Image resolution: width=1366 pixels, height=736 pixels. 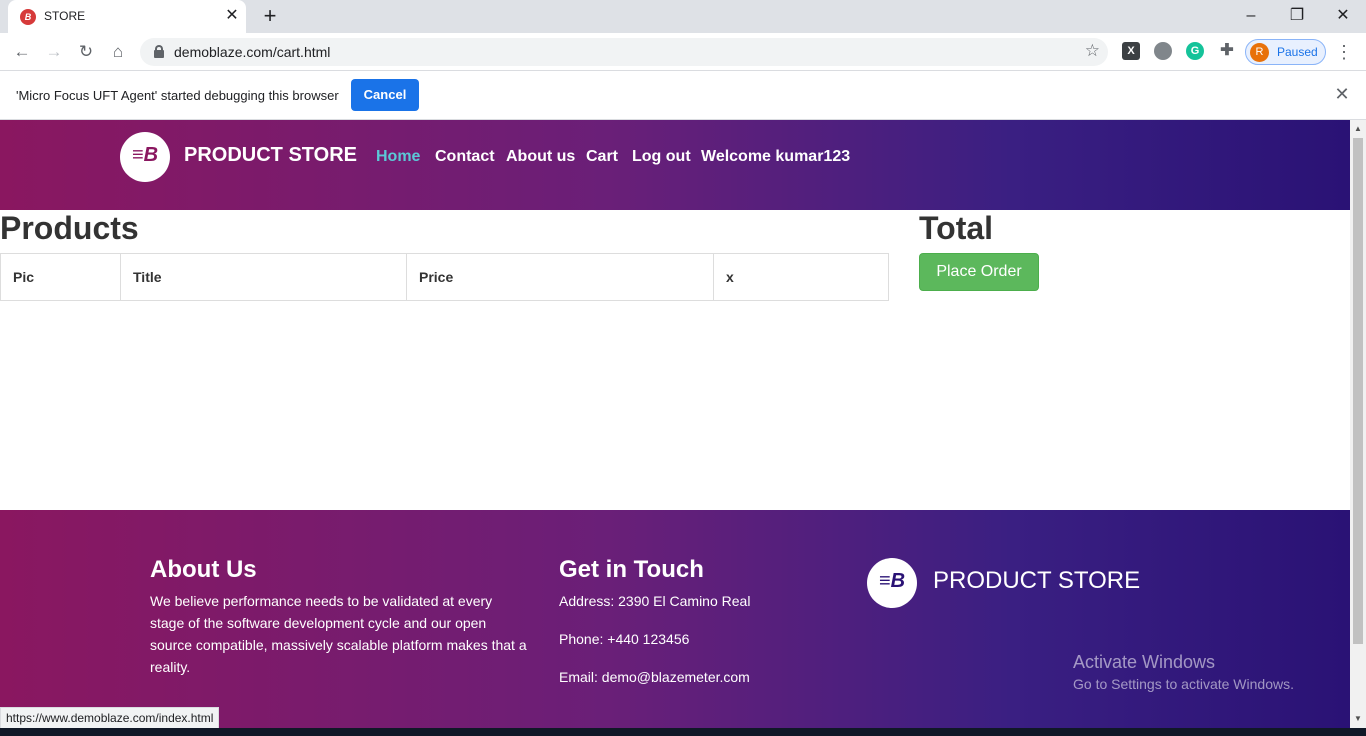 I want to click on nav-cart: Cart, so click(x=602, y=157).